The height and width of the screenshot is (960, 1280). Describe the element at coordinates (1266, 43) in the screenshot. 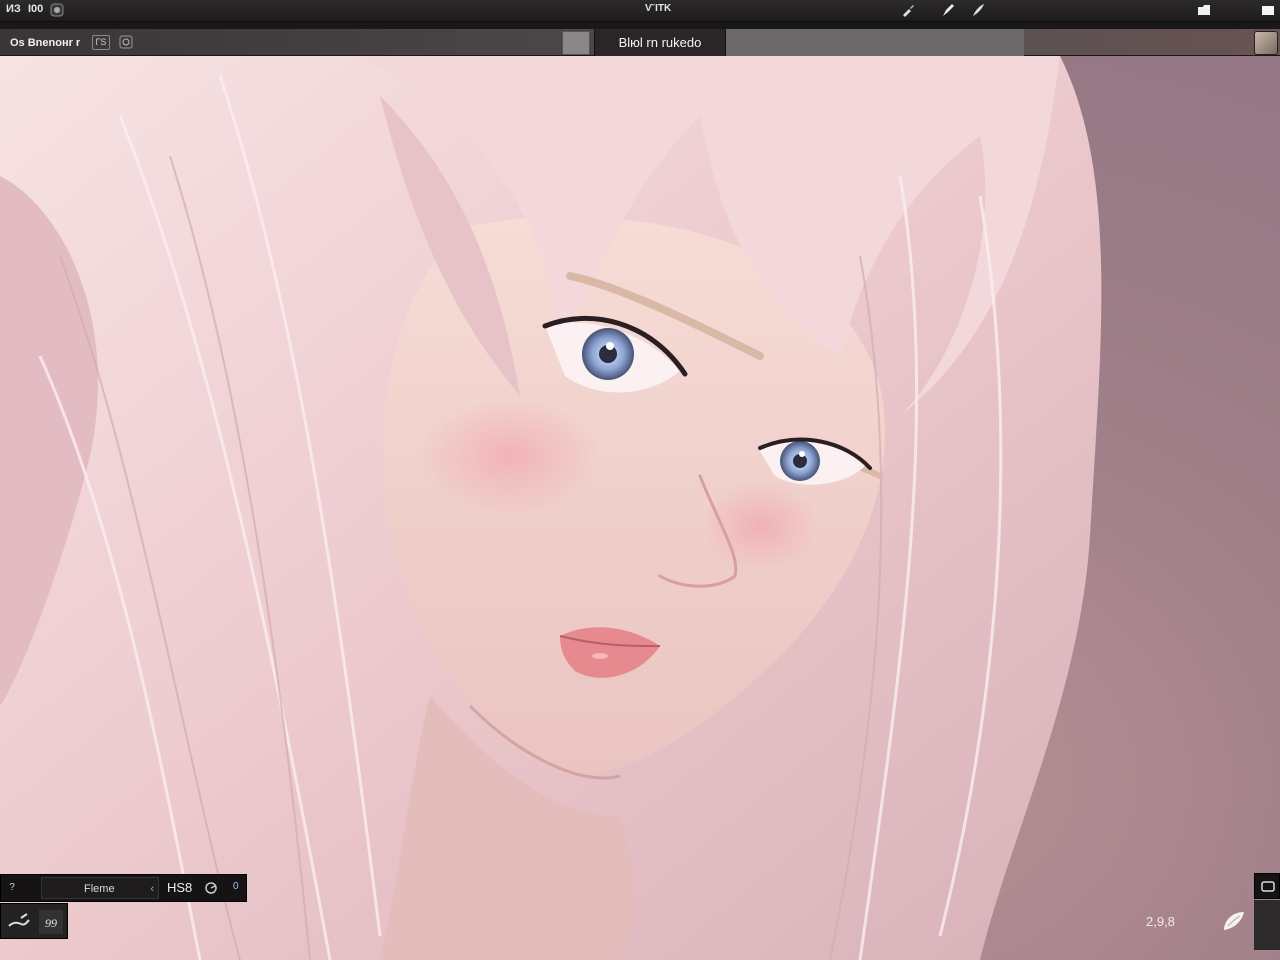

I see `avatar` at that location.